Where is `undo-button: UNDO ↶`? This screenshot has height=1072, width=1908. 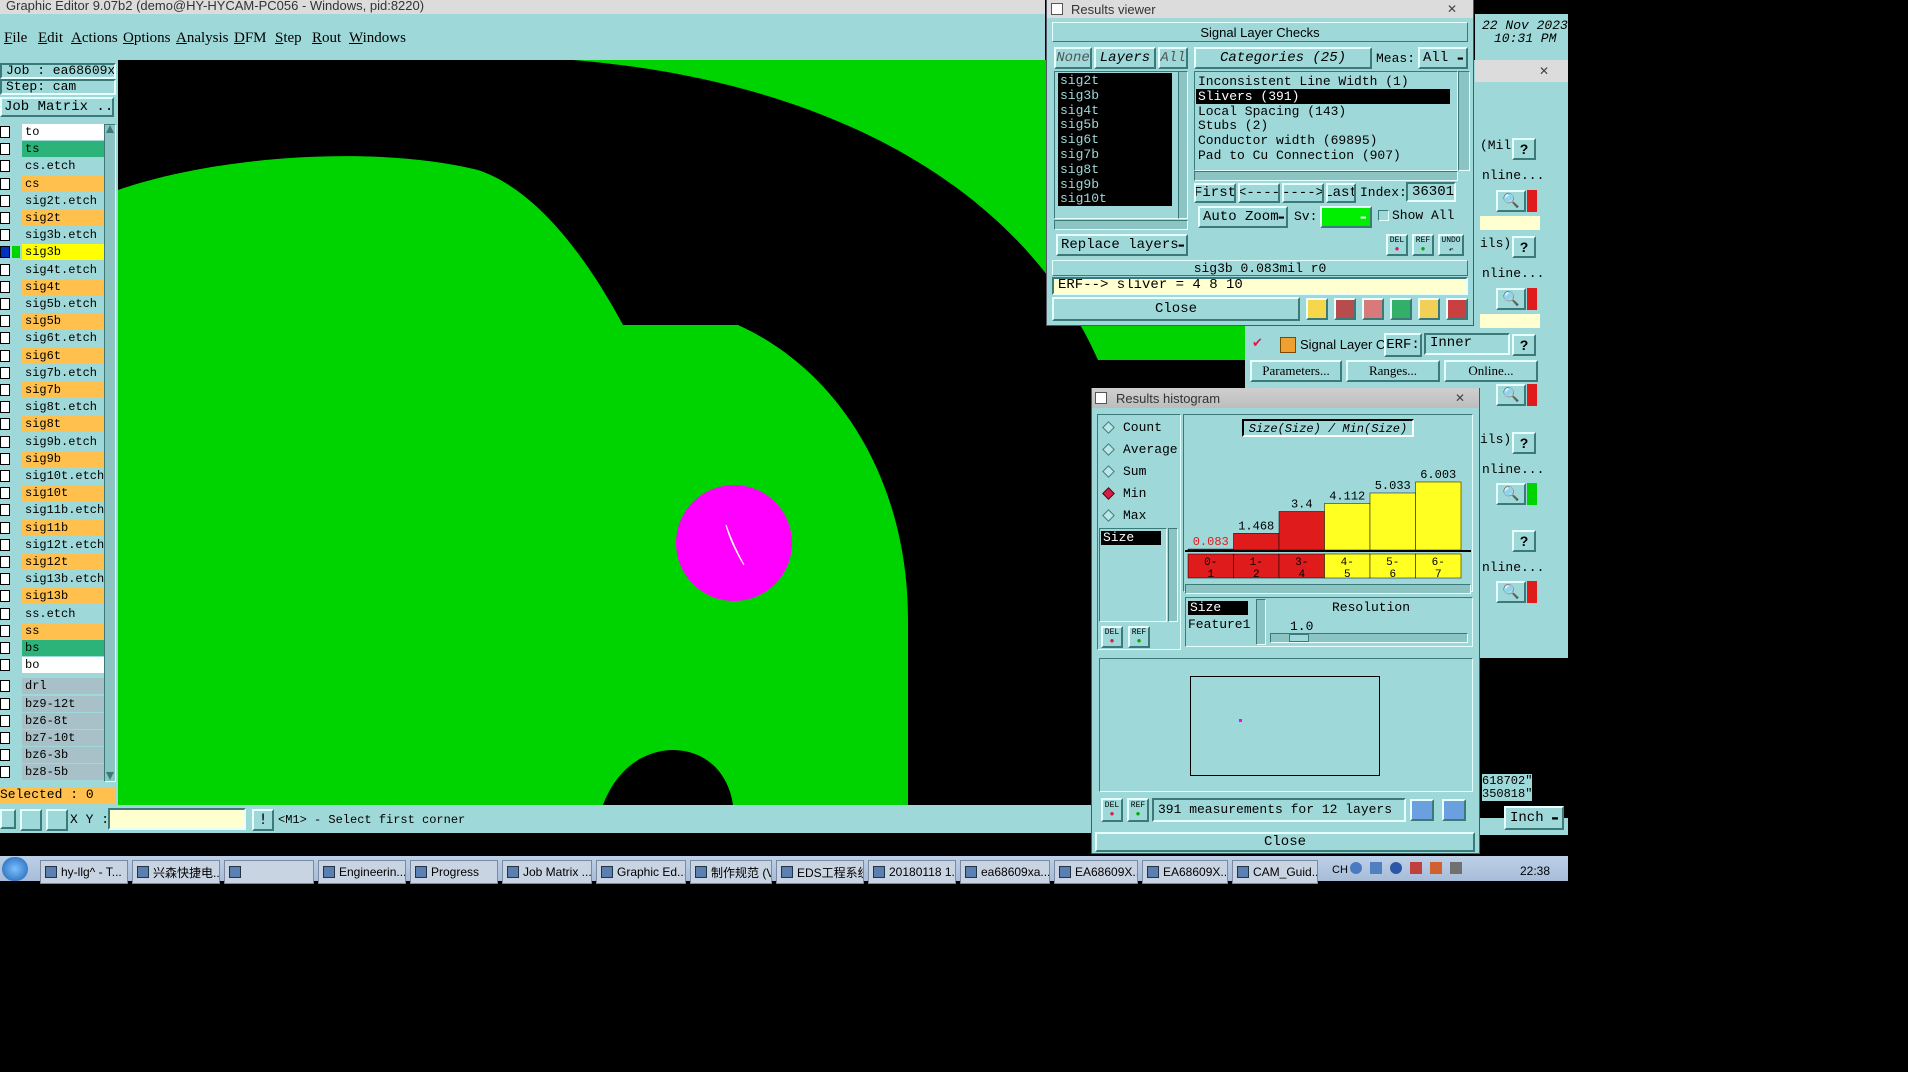 undo-button: UNDO ↶ is located at coordinates (1451, 245).